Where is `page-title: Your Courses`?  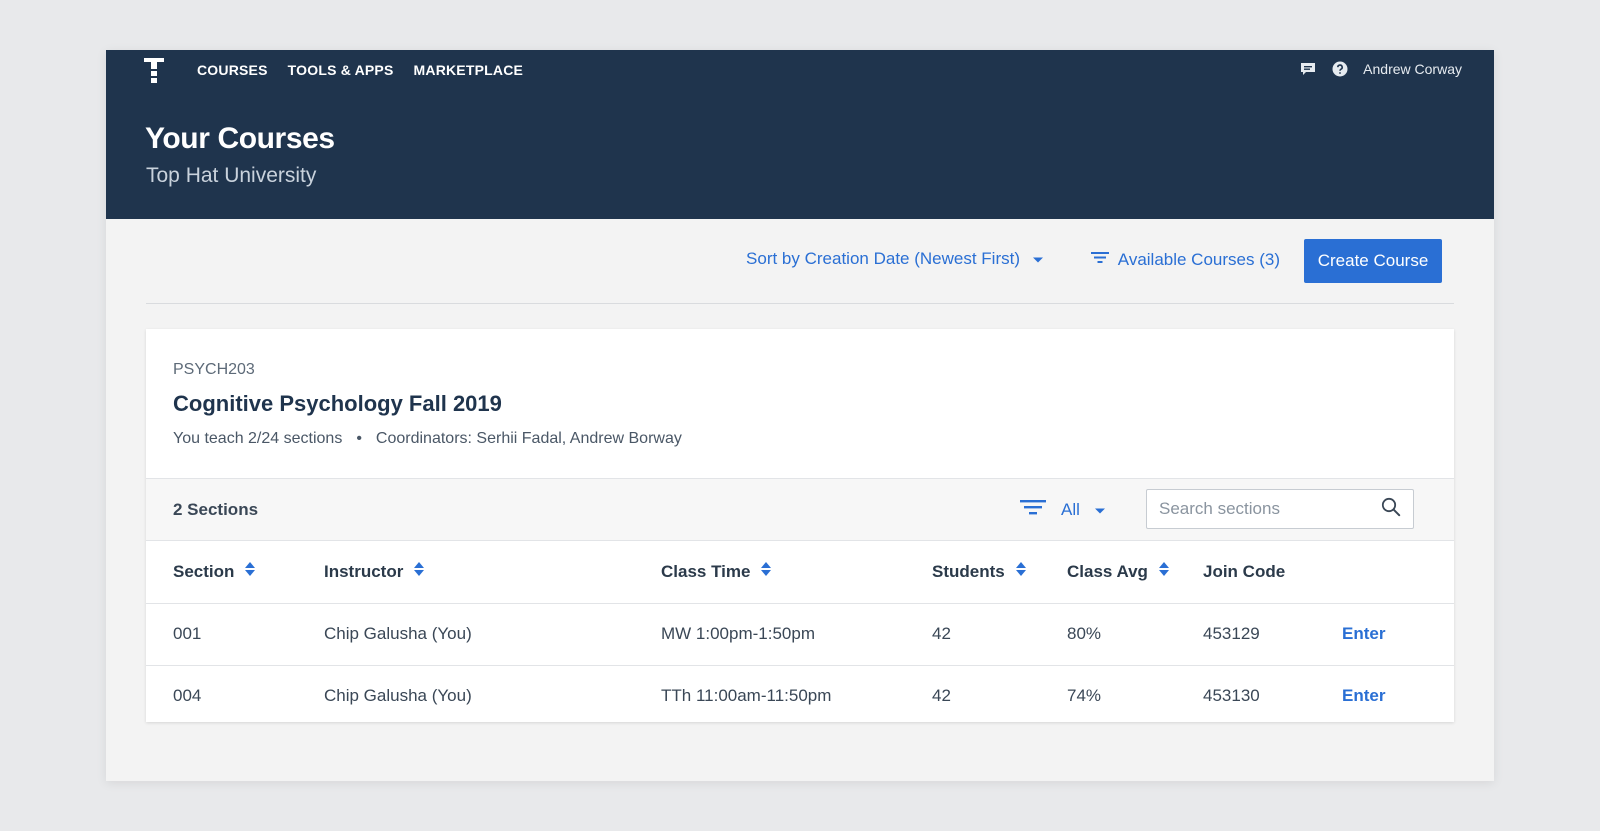
page-title: Your Courses is located at coordinates (240, 138).